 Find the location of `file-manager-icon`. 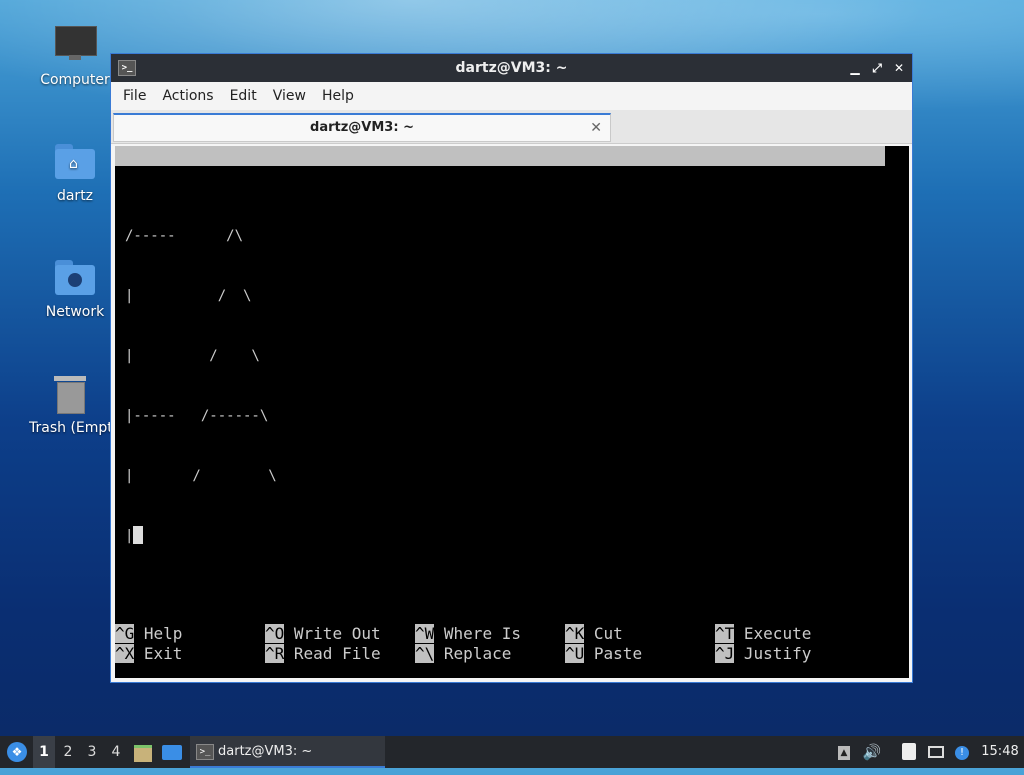

file-manager-icon is located at coordinates (145, 752).